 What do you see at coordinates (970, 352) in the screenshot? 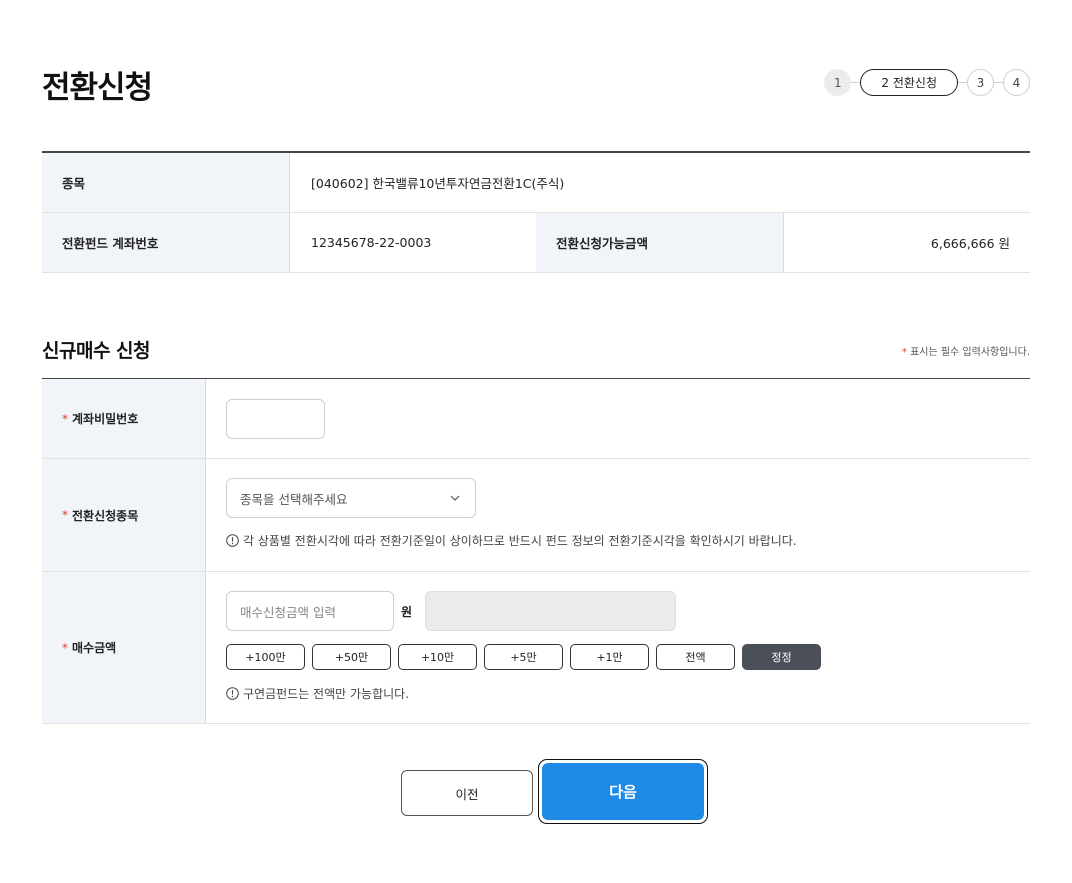
I see `required-note-text: 표시는 필수 입력사항입니다.` at bounding box center [970, 352].